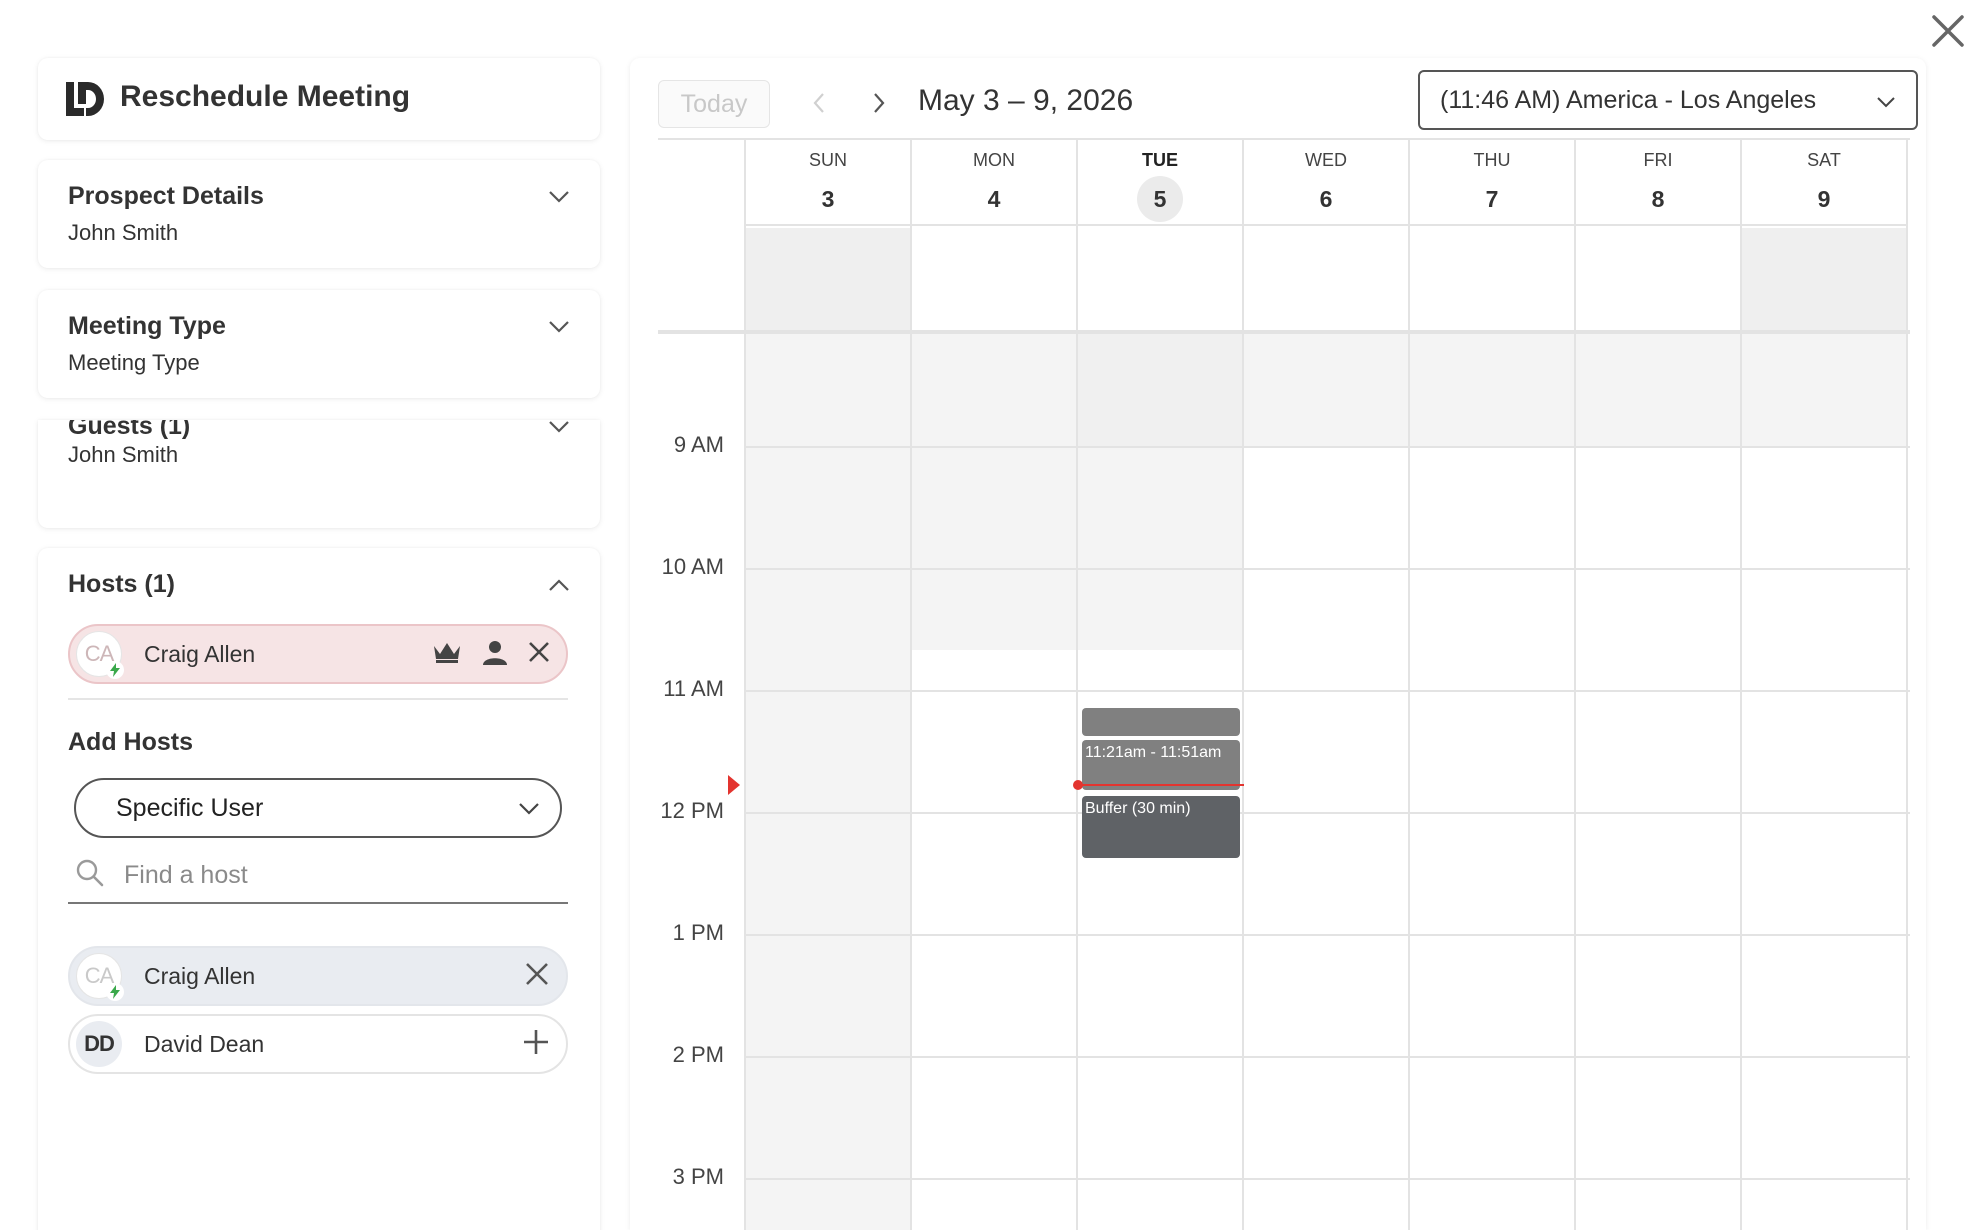 The height and width of the screenshot is (1230, 1974). I want to click on selected-host-pill: CA Craig Allen, so click(318, 654).